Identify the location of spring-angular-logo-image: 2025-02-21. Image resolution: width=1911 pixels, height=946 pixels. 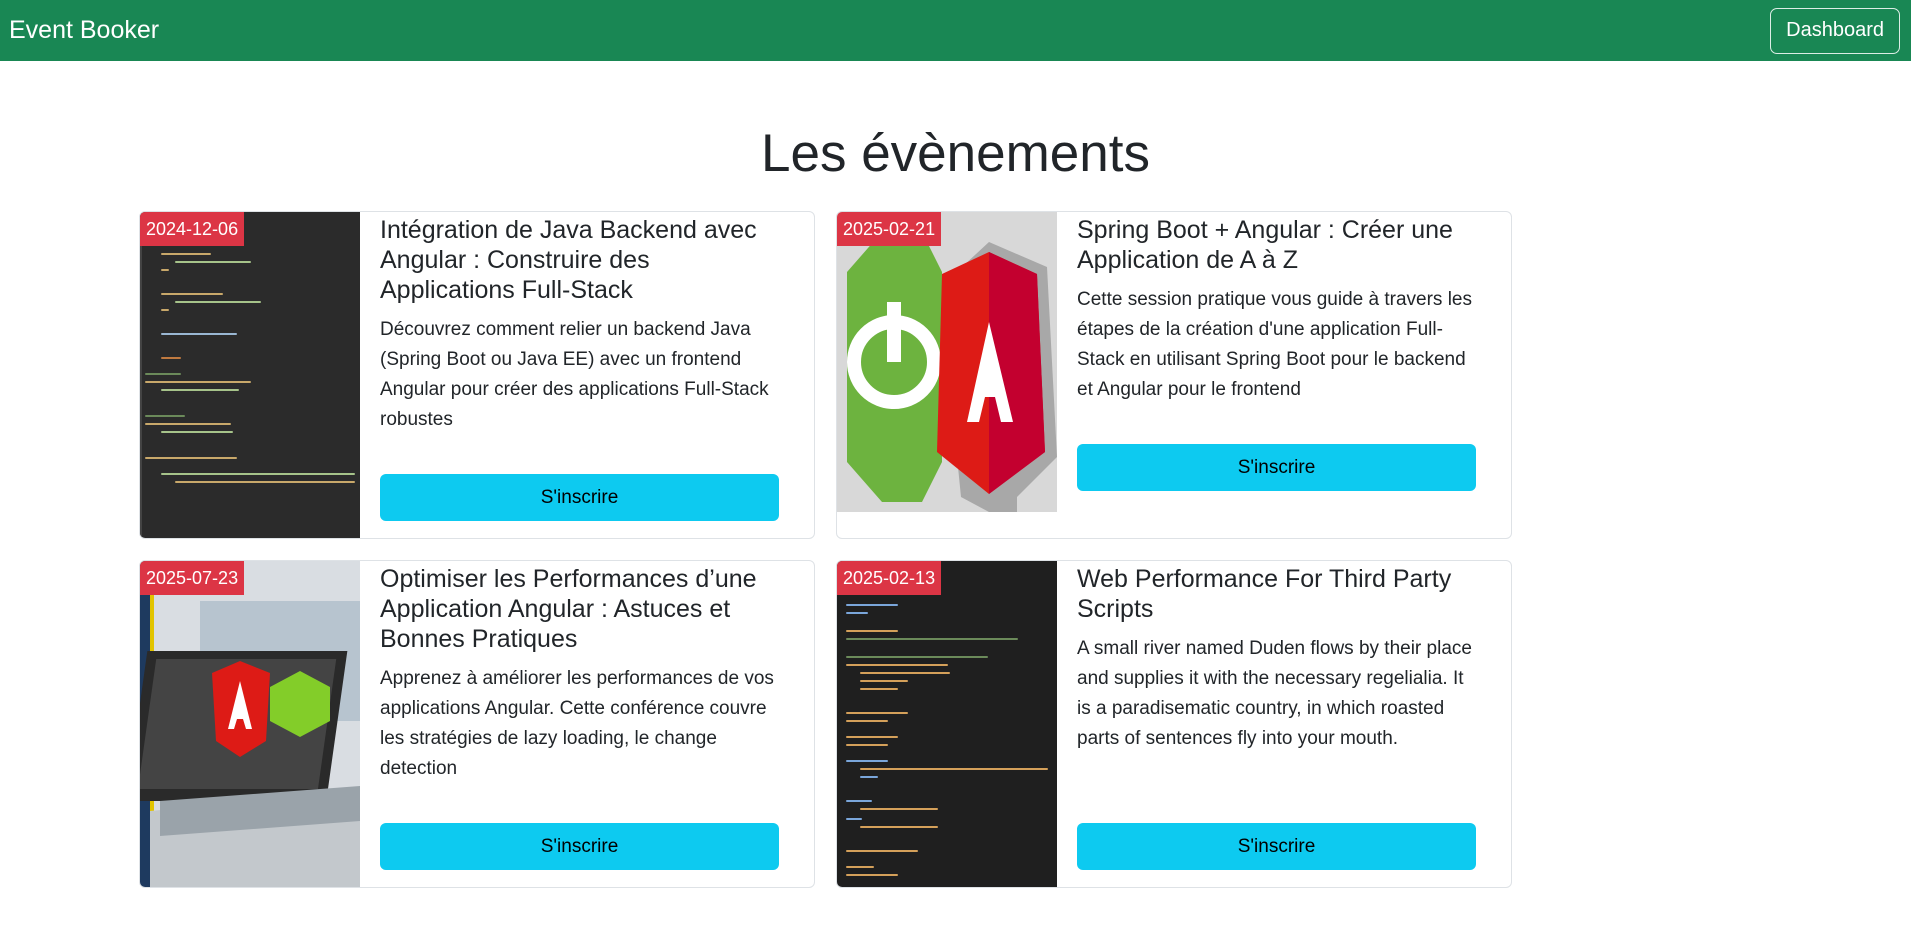
(947, 375).